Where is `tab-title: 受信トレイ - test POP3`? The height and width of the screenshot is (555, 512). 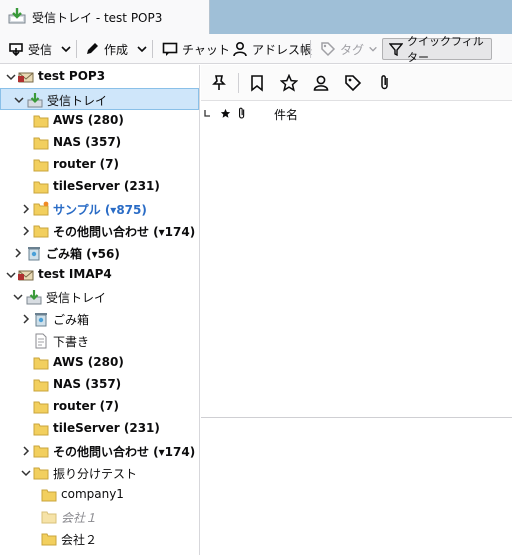 tab-title: 受信トレイ - test POP3 is located at coordinates (97, 17).